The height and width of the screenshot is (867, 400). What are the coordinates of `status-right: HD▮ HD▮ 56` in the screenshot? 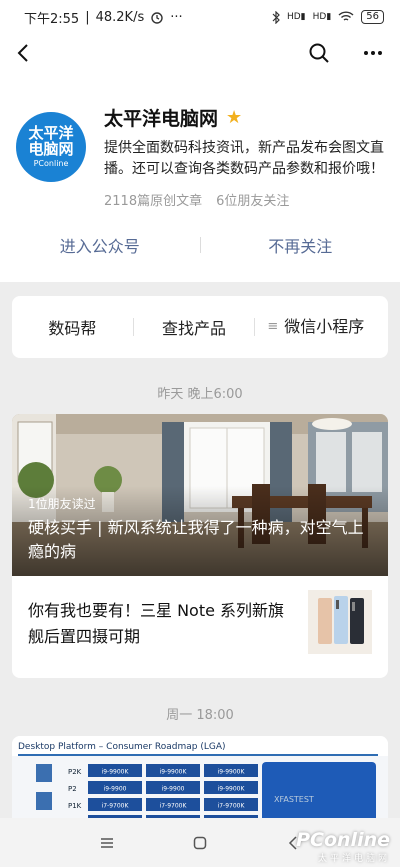 It's located at (328, 17).